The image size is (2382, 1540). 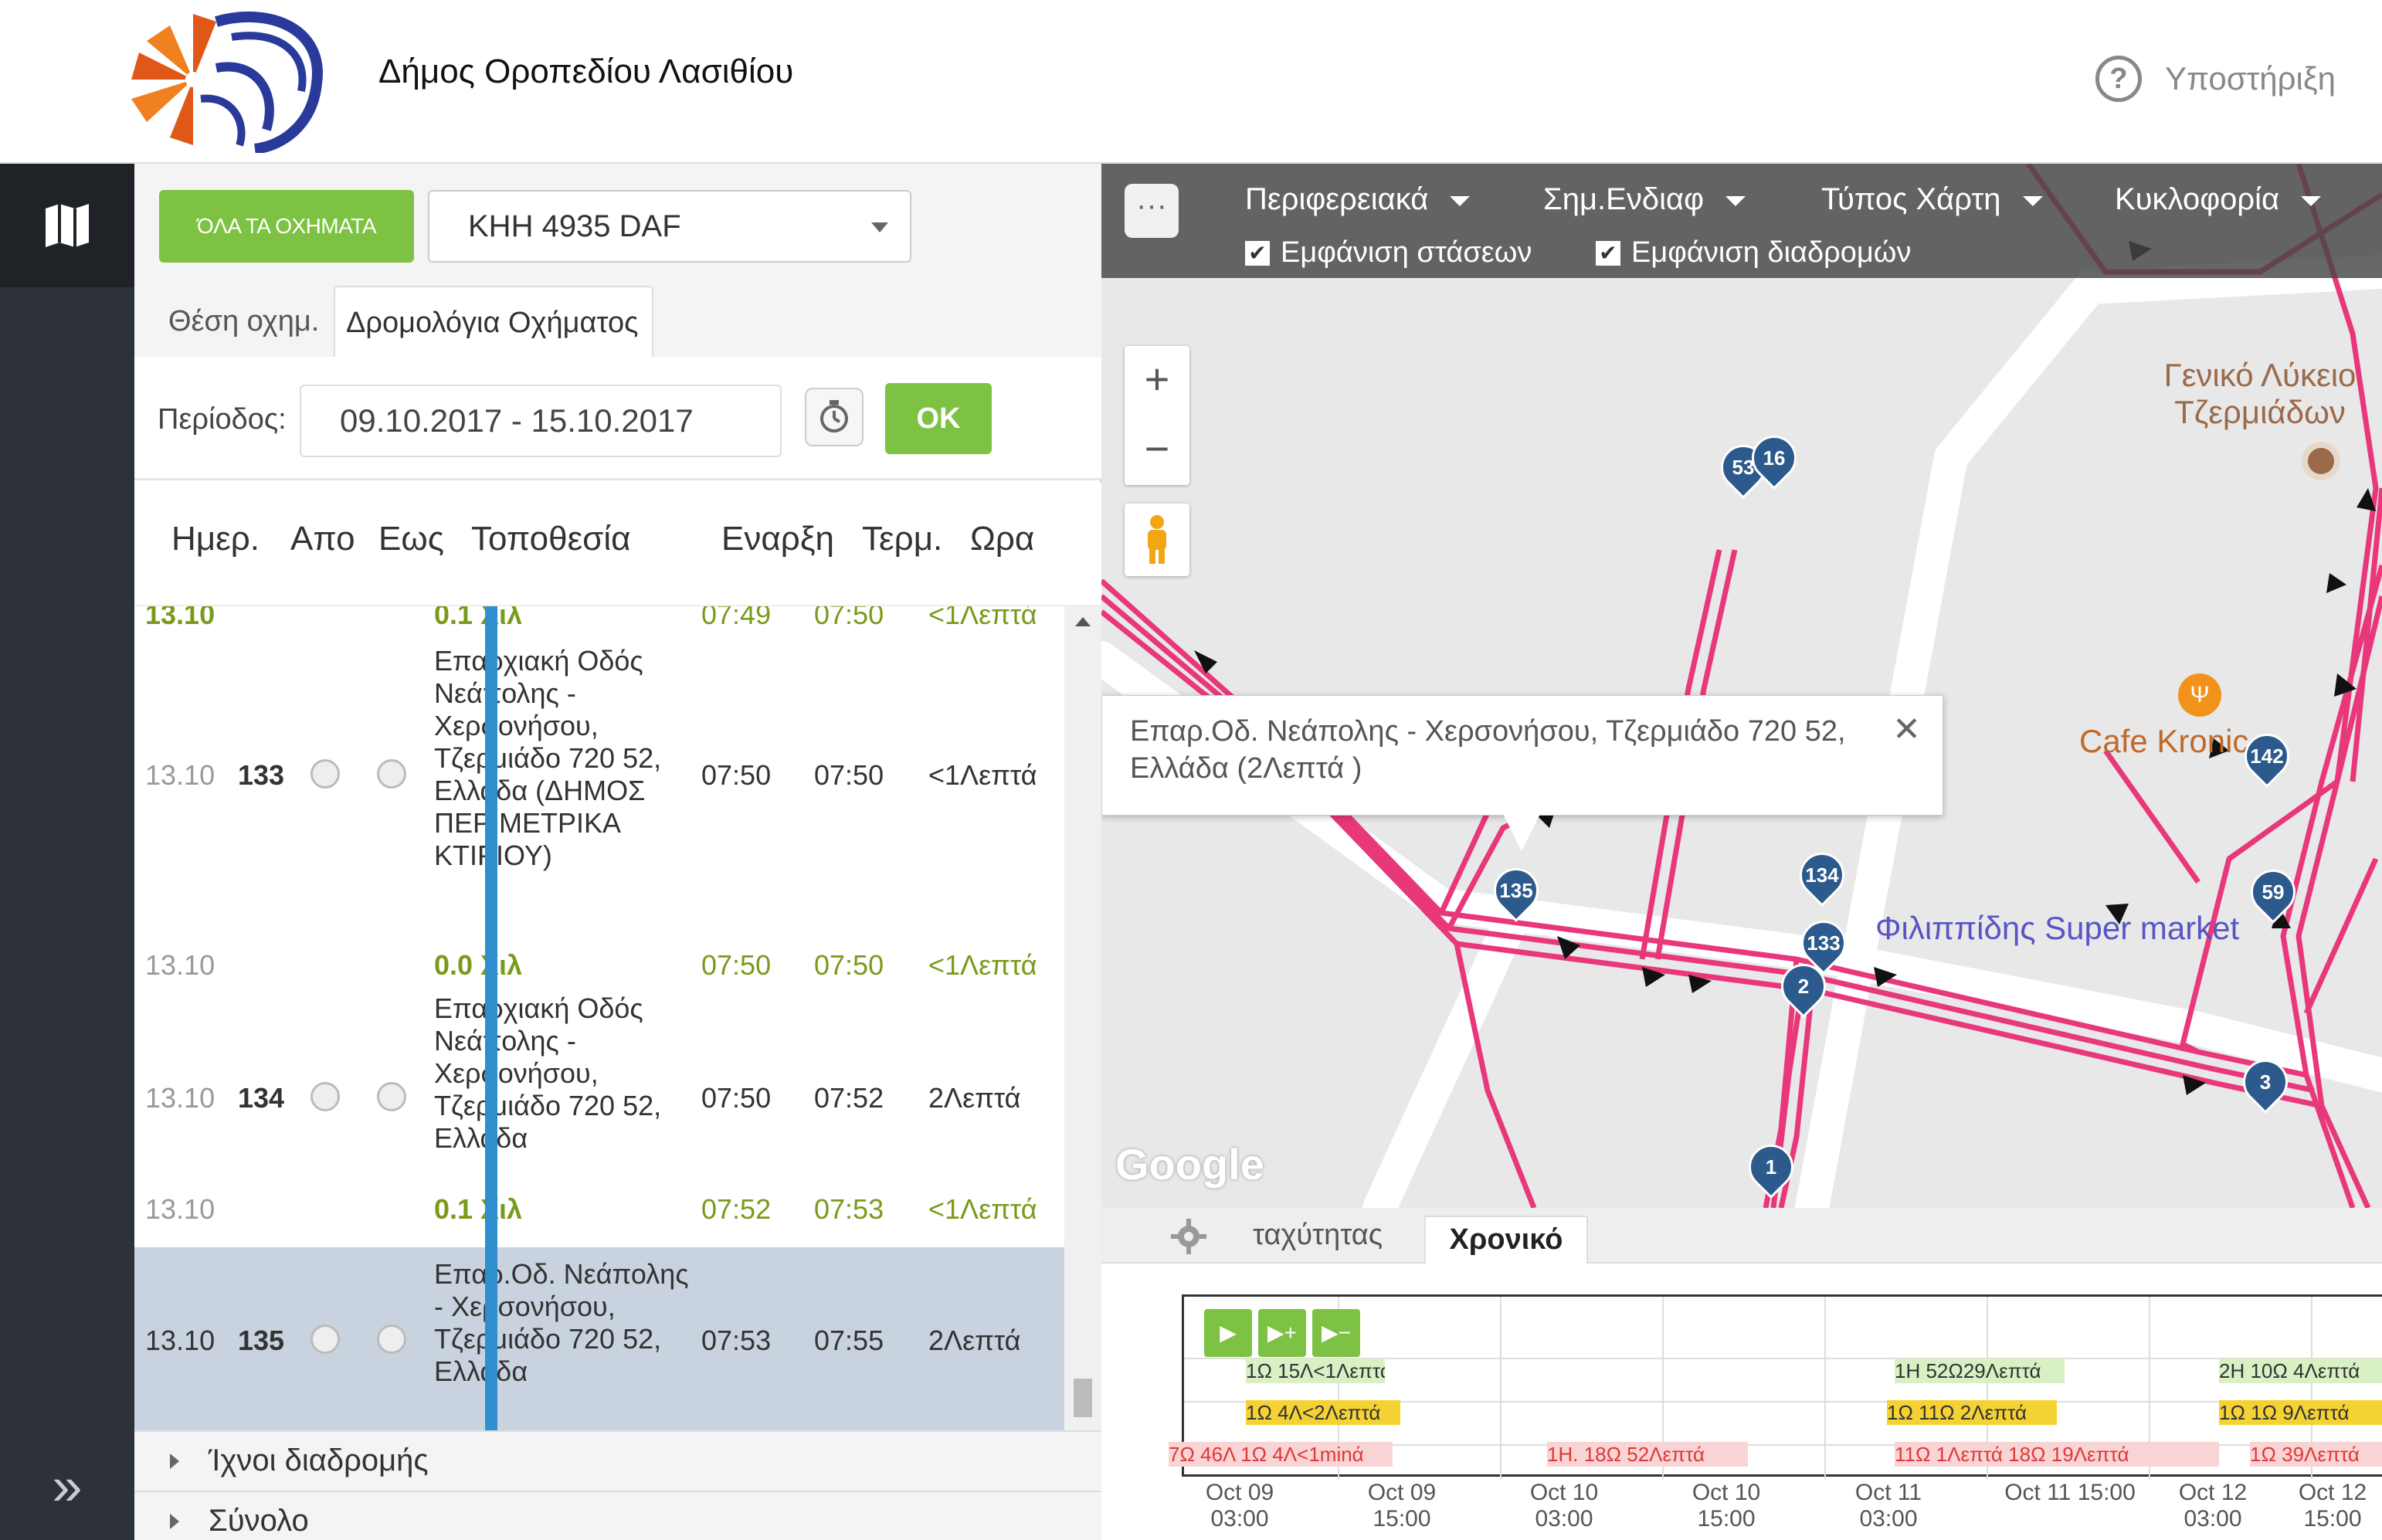 What do you see at coordinates (67, 226) in the screenshot?
I see `map-nav-button` at bounding box center [67, 226].